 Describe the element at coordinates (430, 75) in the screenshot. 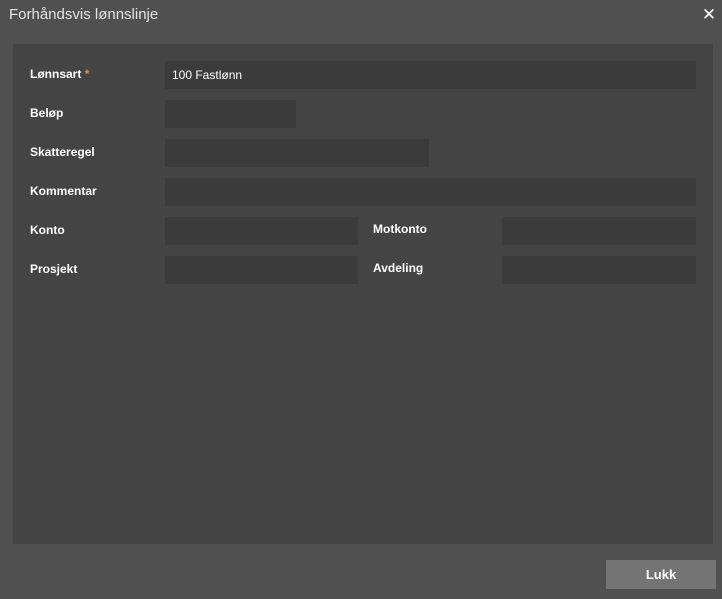

I see `lonnsart-field: 100 Fastlønn` at that location.